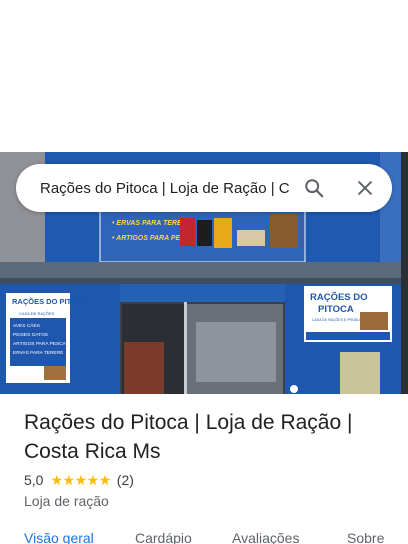 The image size is (408, 544). I want to click on rating-stars: ★ ★ ★ ★ ★, so click(81, 480).